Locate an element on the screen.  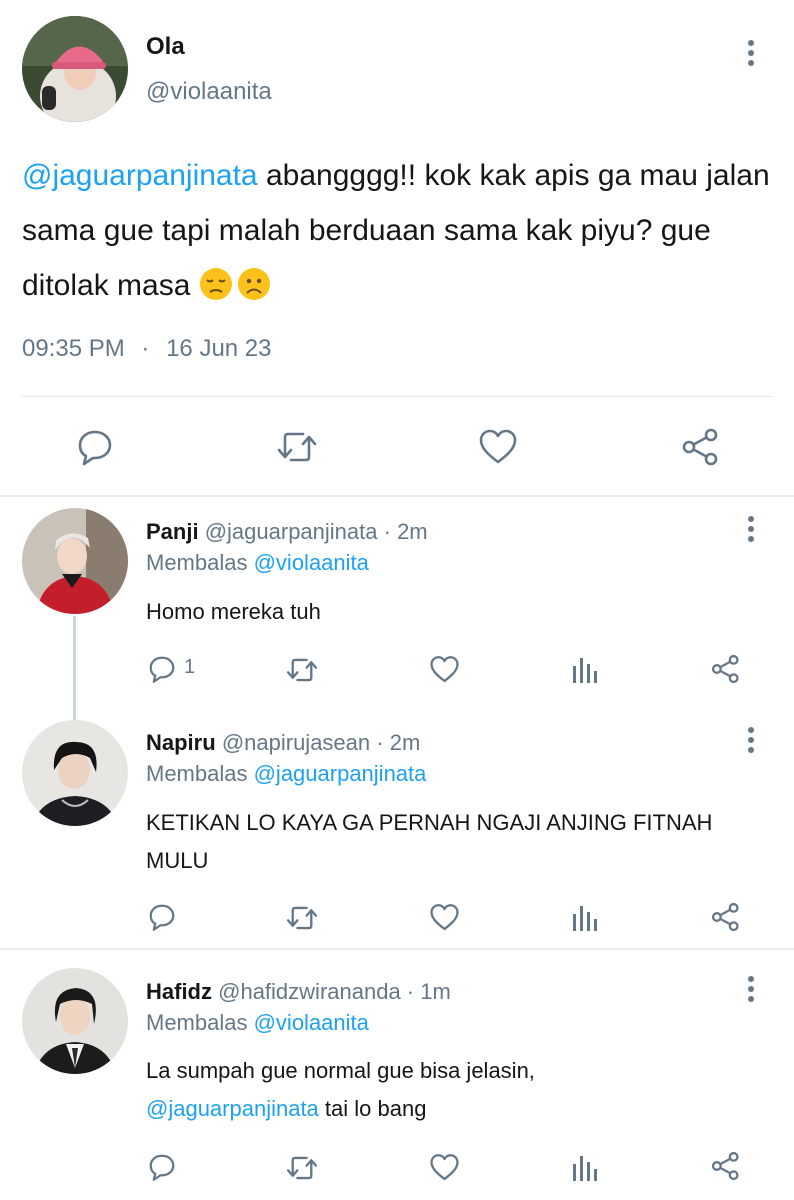
replying-to: Membalas @jaguarpanjinata is located at coordinates (286, 773).